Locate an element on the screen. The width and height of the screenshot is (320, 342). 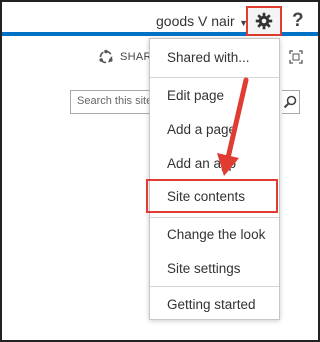
help-button: ? is located at coordinates (298, 21).